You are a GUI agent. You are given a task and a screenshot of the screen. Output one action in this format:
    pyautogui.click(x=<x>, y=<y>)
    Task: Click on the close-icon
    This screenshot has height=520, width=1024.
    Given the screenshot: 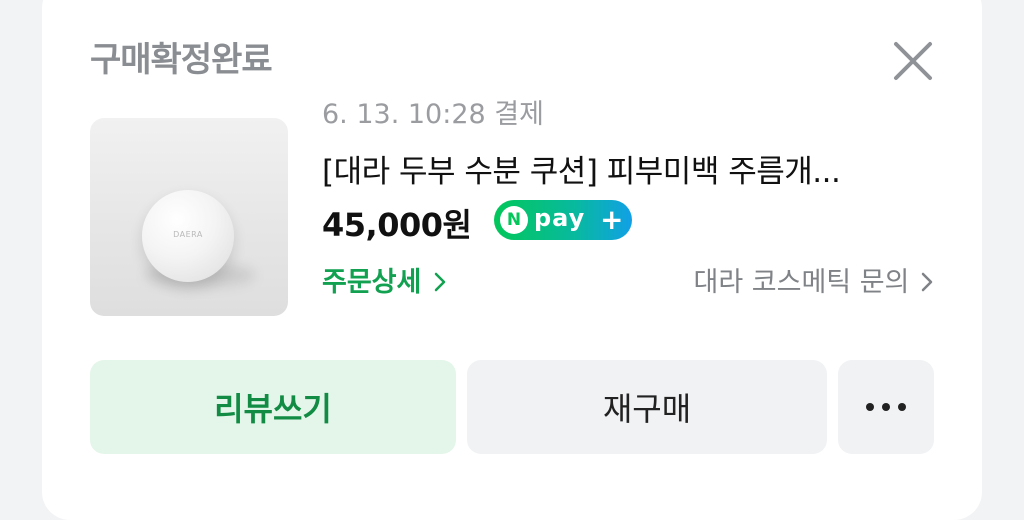 What is the action you would take?
    pyautogui.click(x=913, y=61)
    